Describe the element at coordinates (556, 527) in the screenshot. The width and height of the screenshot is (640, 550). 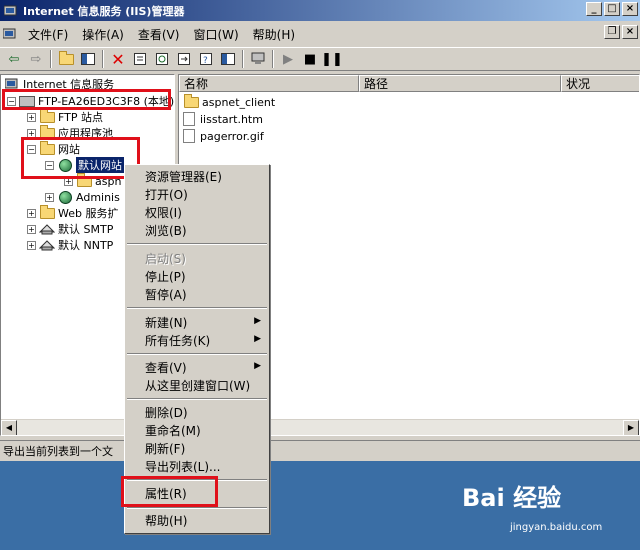
I see `watermark-url: jingyan.baidu.com` at that location.